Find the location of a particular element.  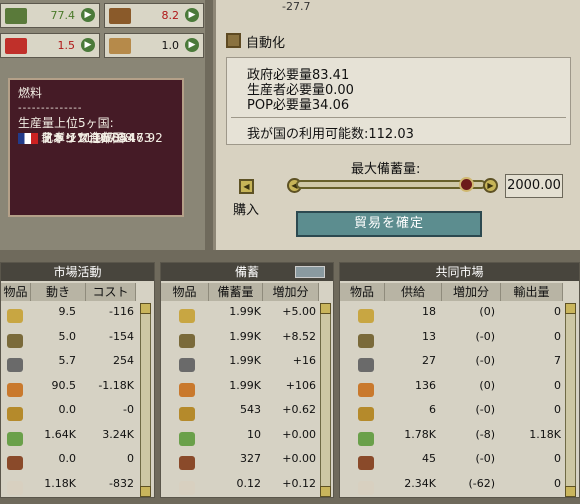

confirm-trade-button: 貿易を確定 is located at coordinates (389, 224).